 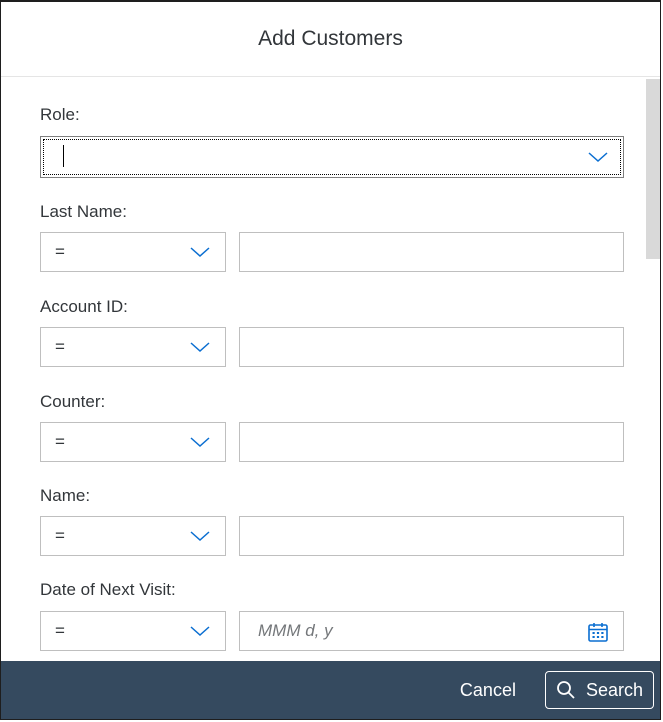 I want to click on dialog-title: Add Customers, so click(x=330, y=38).